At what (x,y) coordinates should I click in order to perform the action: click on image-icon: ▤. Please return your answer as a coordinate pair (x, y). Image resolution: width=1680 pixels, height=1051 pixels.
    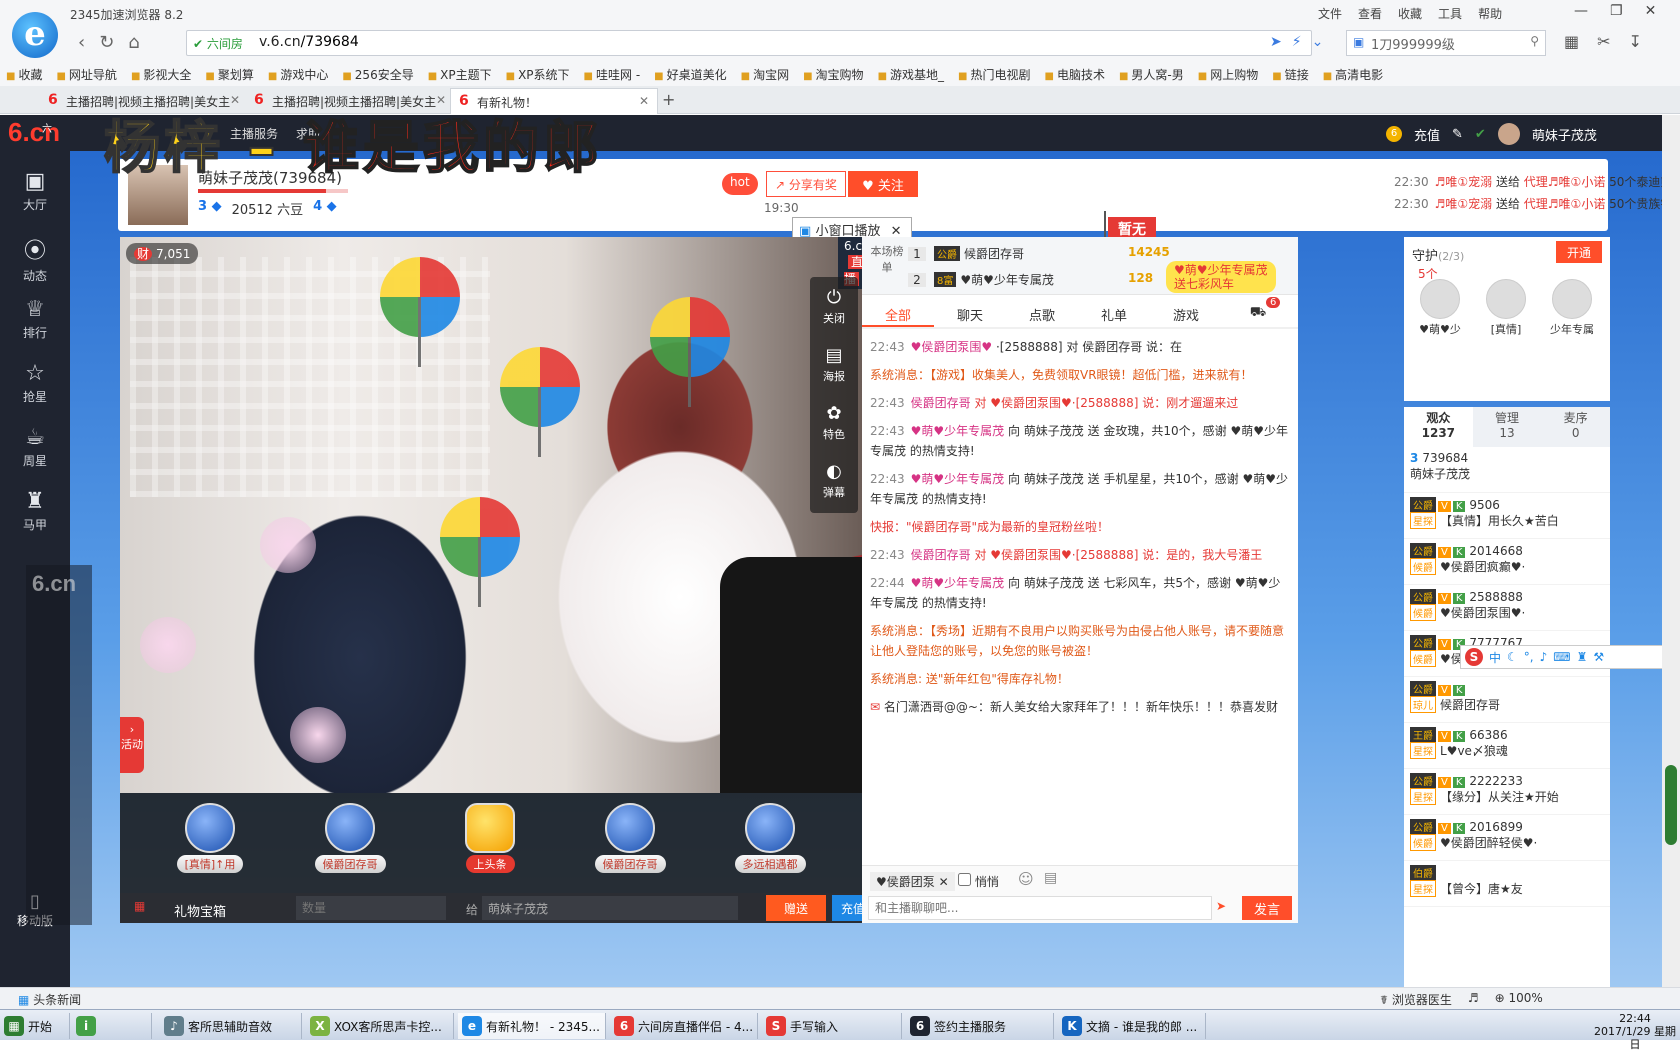
    Looking at the image, I should click on (1050, 878).